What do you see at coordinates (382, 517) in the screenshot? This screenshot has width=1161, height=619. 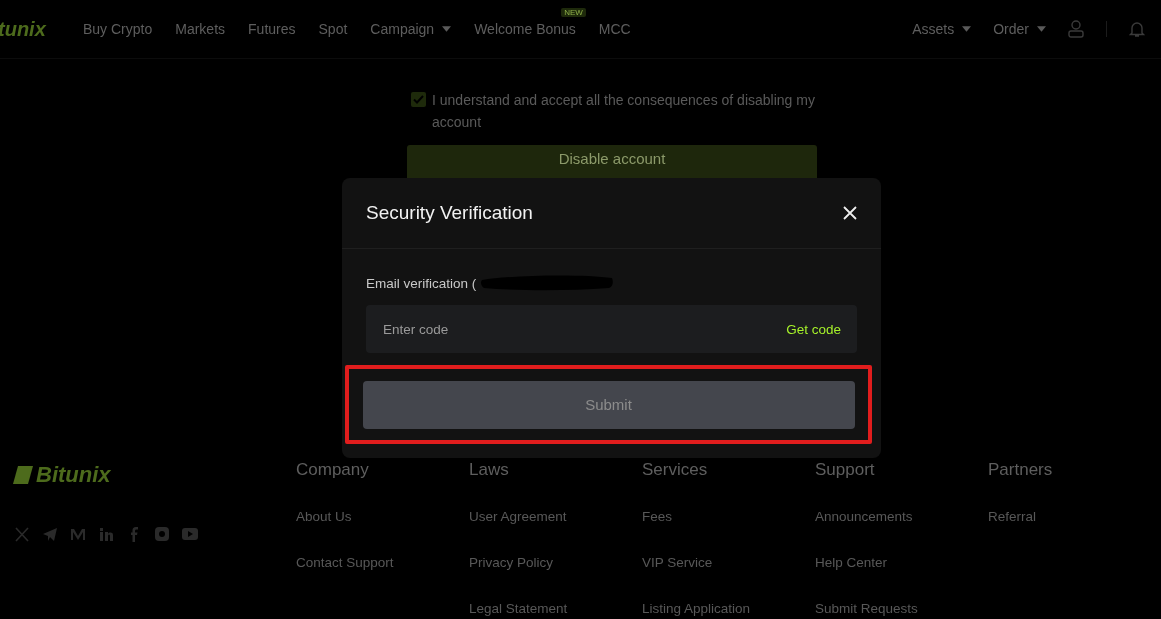 I see `footer-link: About Us` at bounding box center [382, 517].